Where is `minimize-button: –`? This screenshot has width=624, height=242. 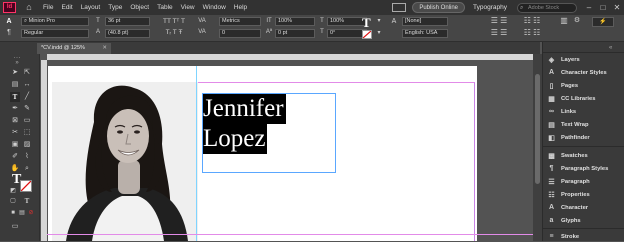
minimize-button: – is located at coordinates (589, 7).